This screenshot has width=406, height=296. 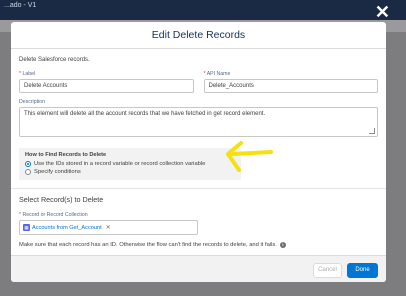 I want to click on radio-option-label: Specify conditions, so click(x=57, y=172).